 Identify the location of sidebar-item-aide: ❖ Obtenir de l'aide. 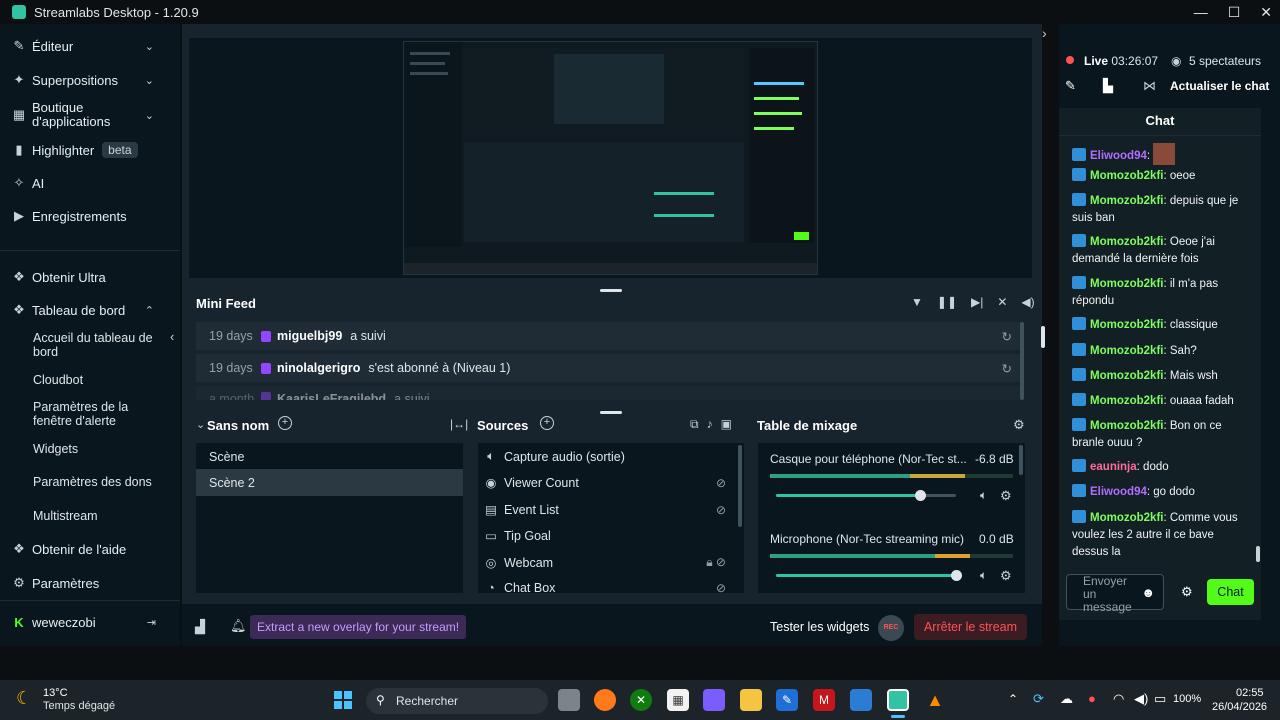
(90, 549).